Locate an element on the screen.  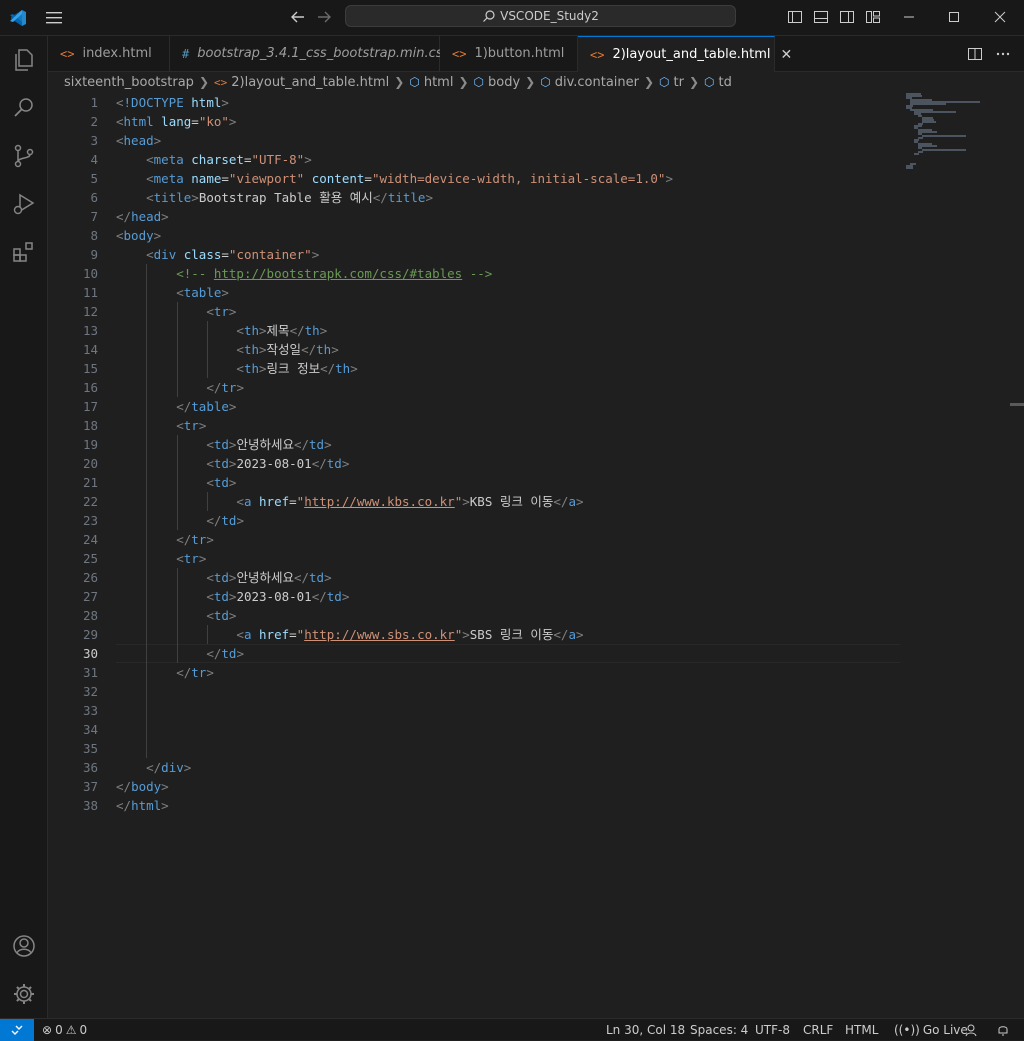
maximize-icon is located at coordinates (954, 17).